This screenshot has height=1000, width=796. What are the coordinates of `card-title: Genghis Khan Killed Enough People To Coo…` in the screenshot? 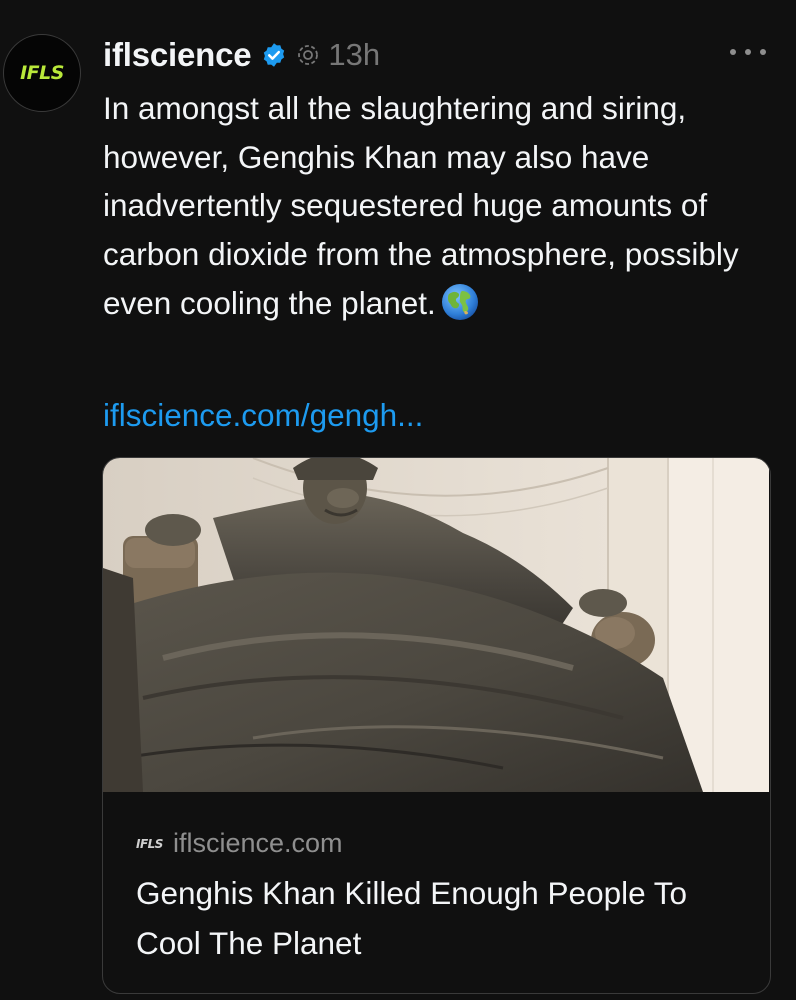 It's located at (412, 918).